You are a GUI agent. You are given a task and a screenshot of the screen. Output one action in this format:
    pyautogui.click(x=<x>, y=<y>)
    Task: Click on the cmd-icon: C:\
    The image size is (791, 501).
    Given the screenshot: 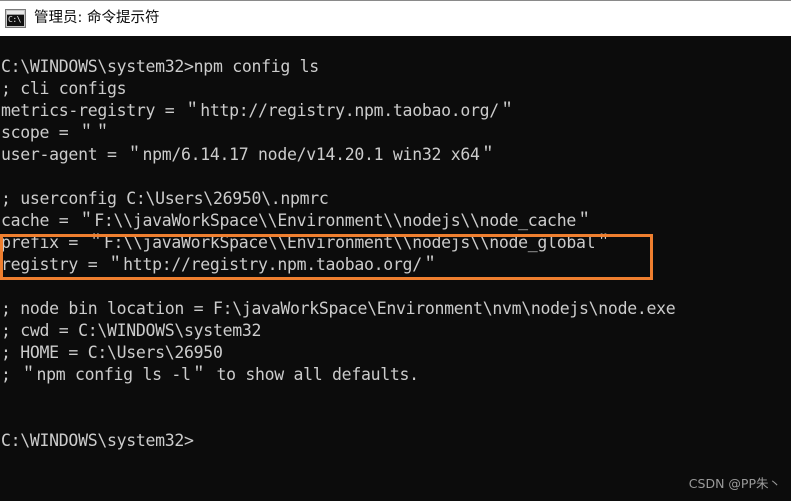 What is the action you would take?
    pyautogui.click(x=15, y=18)
    